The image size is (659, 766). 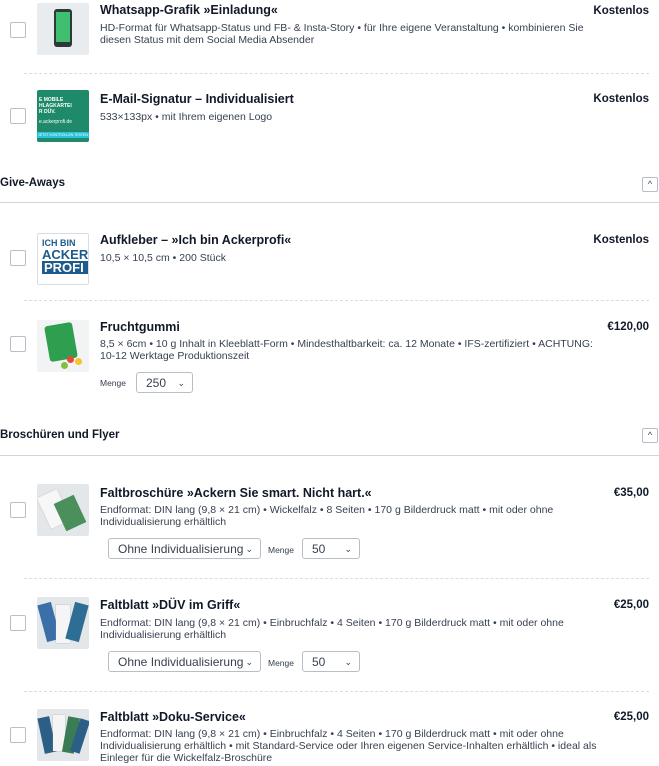 I want to click on product-title: Faltblatt »Doku-Service«, so click(x=173, y=717).